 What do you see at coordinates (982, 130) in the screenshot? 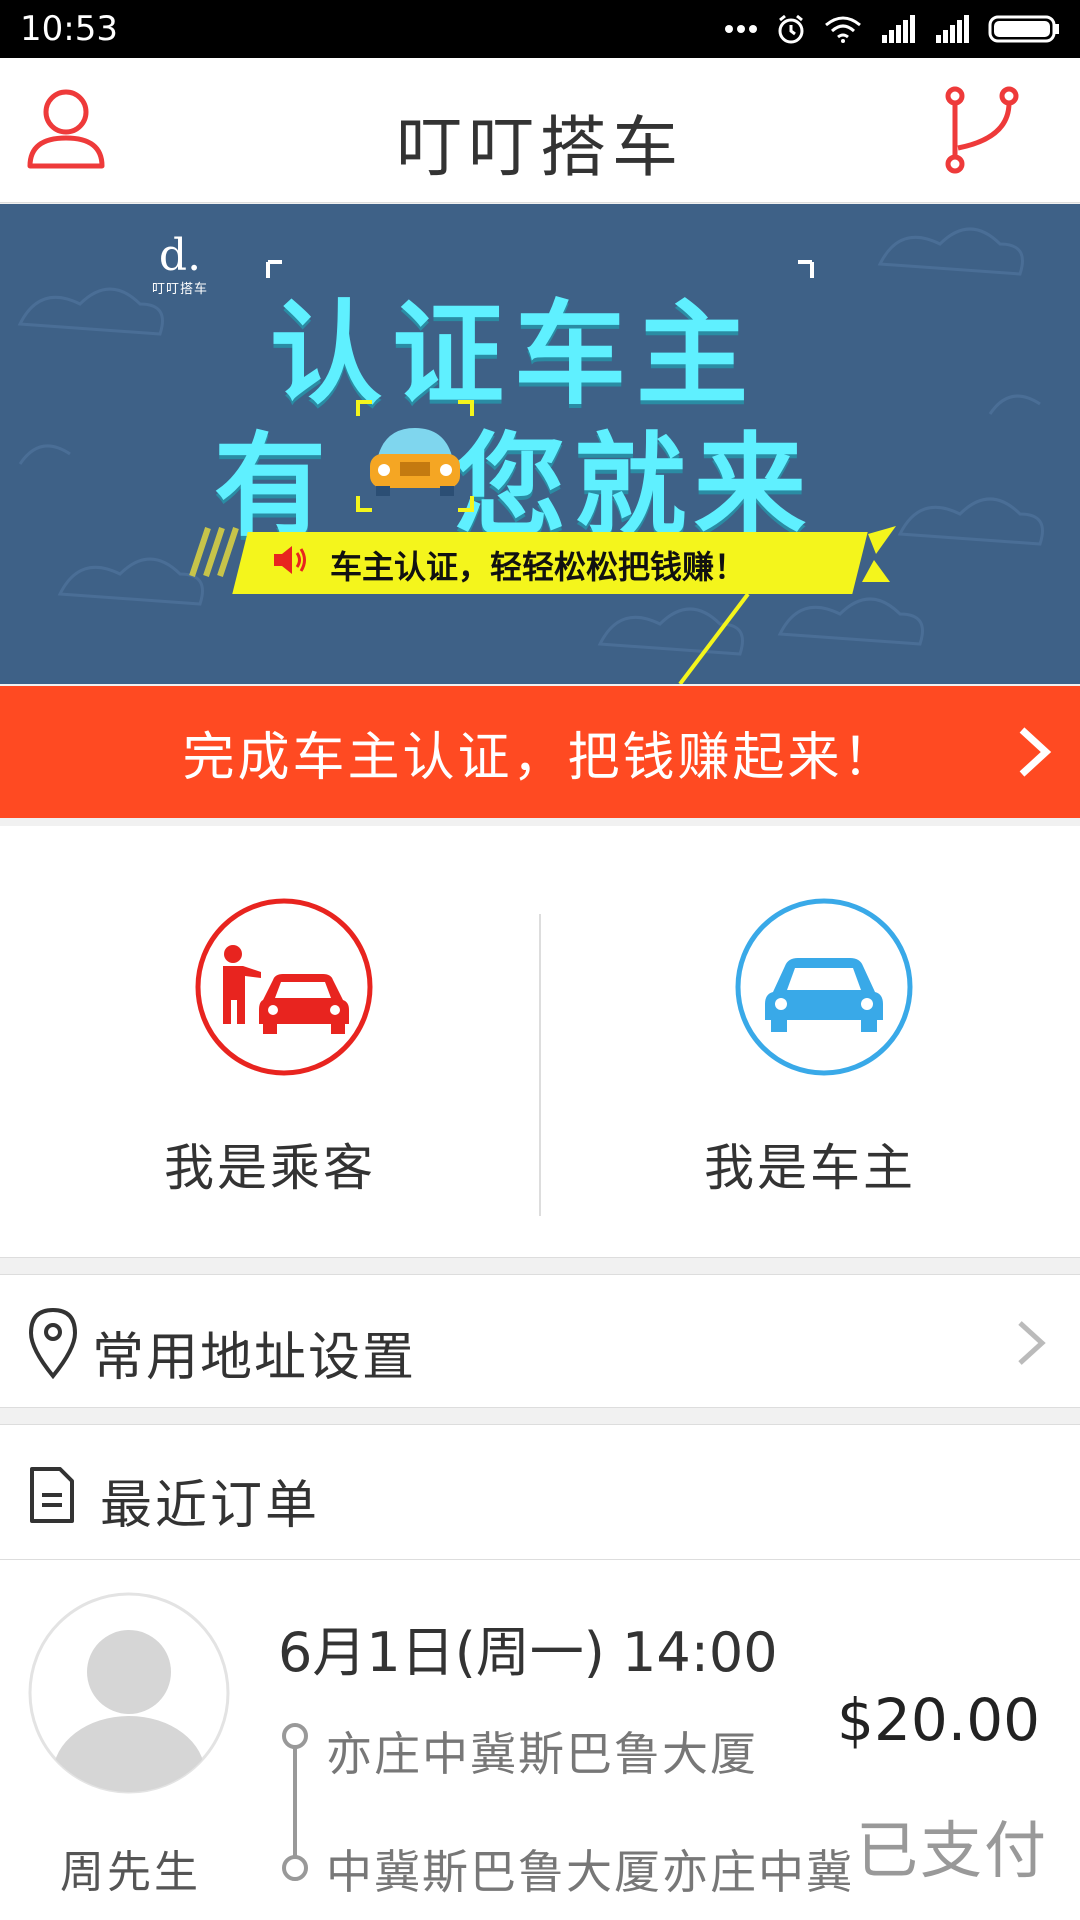
I see `route-icon` at bounding box center [982, 130].